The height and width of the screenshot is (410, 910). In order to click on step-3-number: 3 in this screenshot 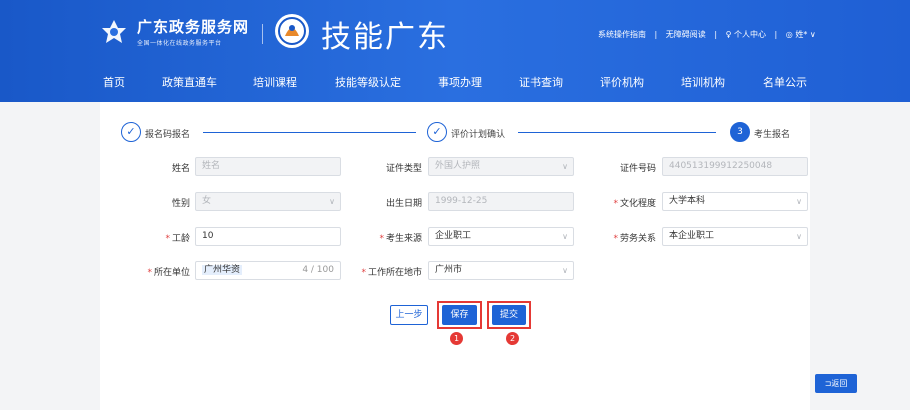, I will do `click(740, 132)`.